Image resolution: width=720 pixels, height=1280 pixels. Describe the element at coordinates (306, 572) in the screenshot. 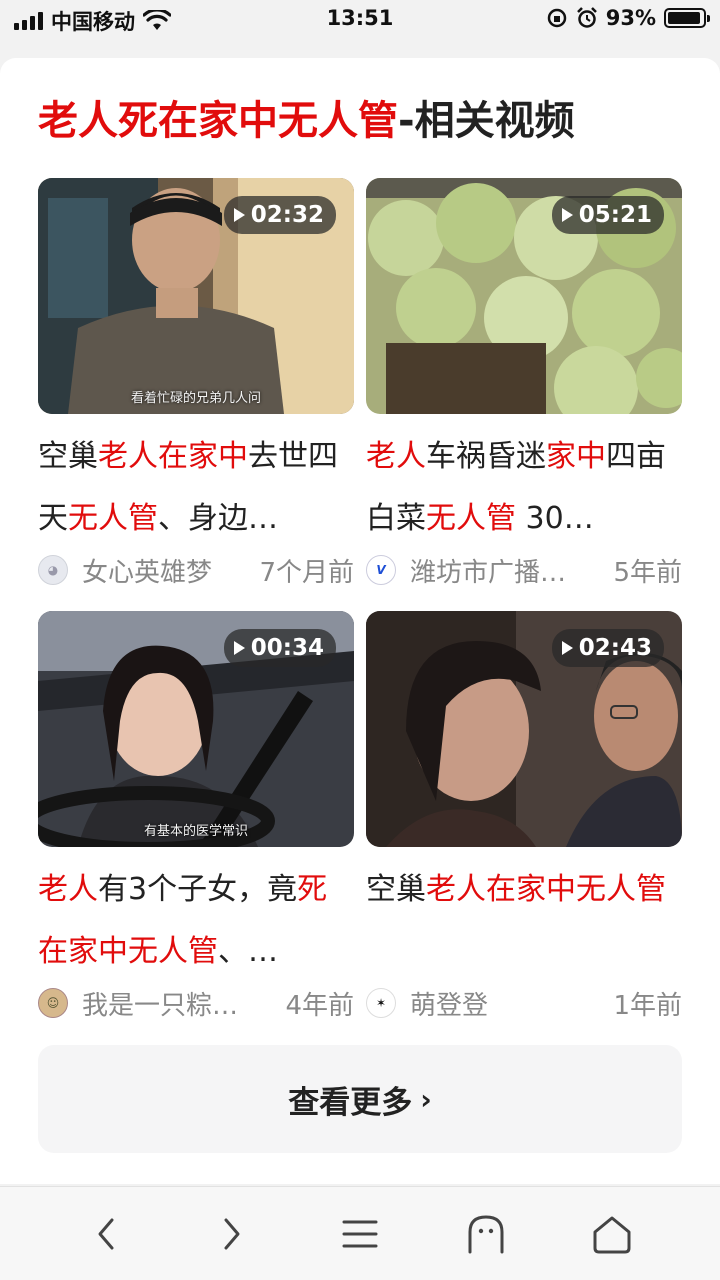

I see `publish-time: 7个月前` at that location.